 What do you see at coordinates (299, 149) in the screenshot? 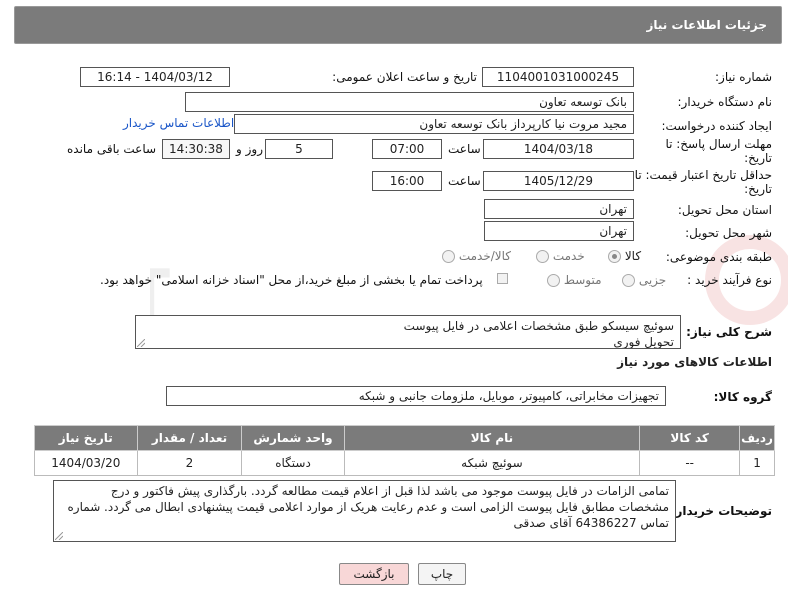
I see `days-field: 5` at bounding box center [299, 149].